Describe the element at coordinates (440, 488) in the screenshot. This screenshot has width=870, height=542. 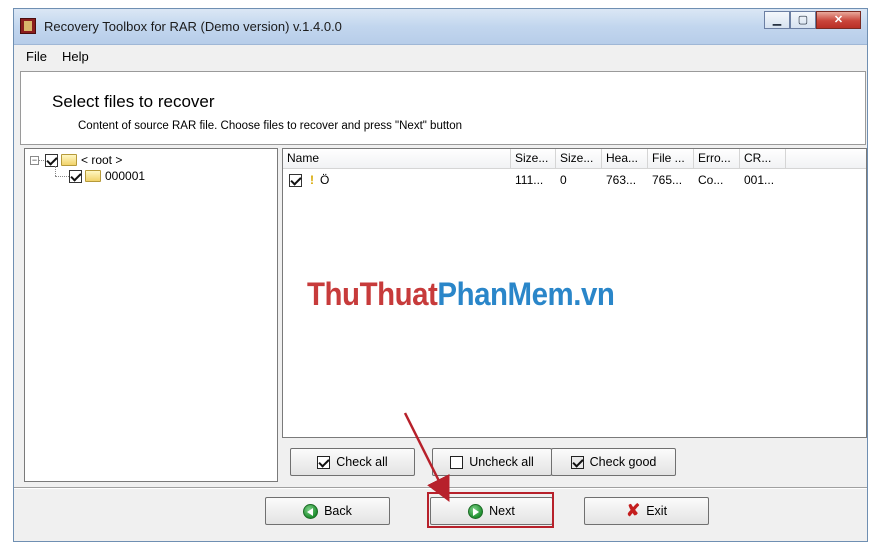
I see `footer-divider` at that location.